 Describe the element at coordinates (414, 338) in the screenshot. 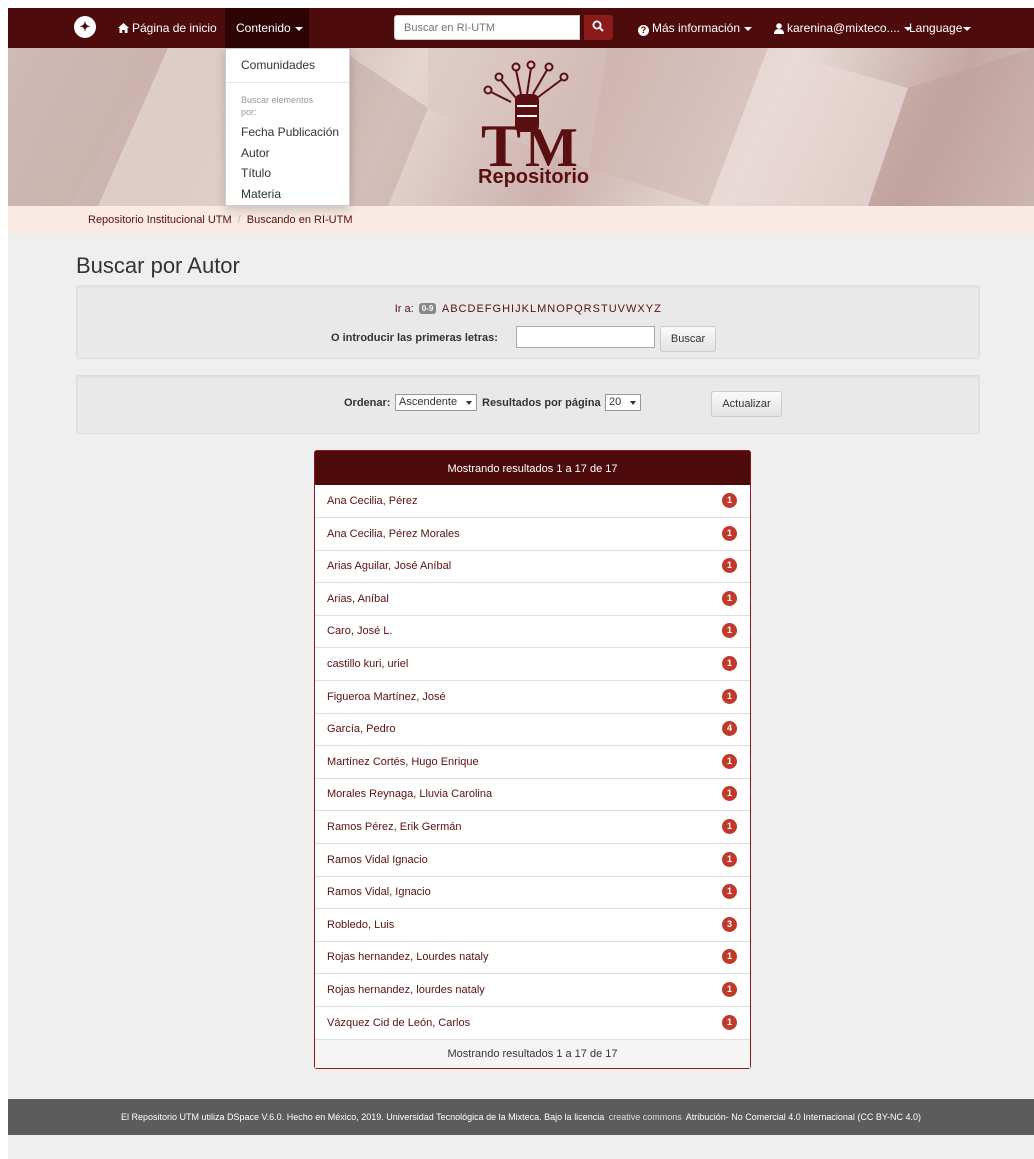

I see `starts-with-label: O introducir las primeras letras:` at that location.